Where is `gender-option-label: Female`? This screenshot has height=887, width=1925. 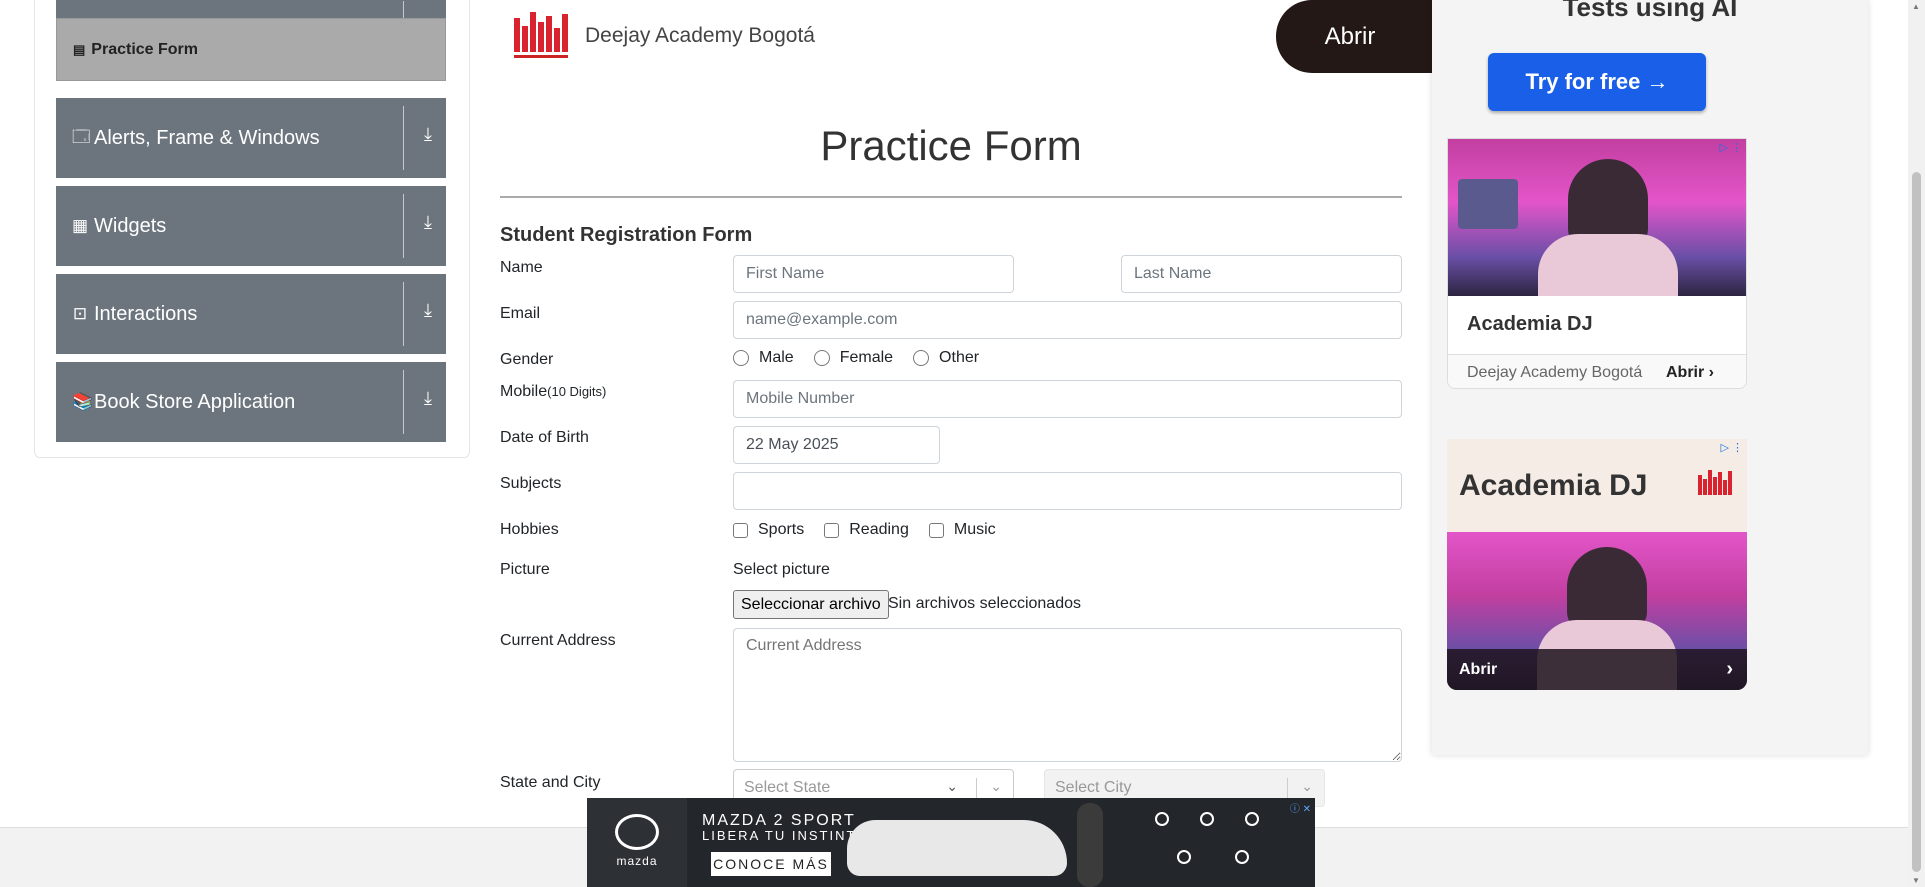
gender-option-label: Female is located at coordinates (866, 357).